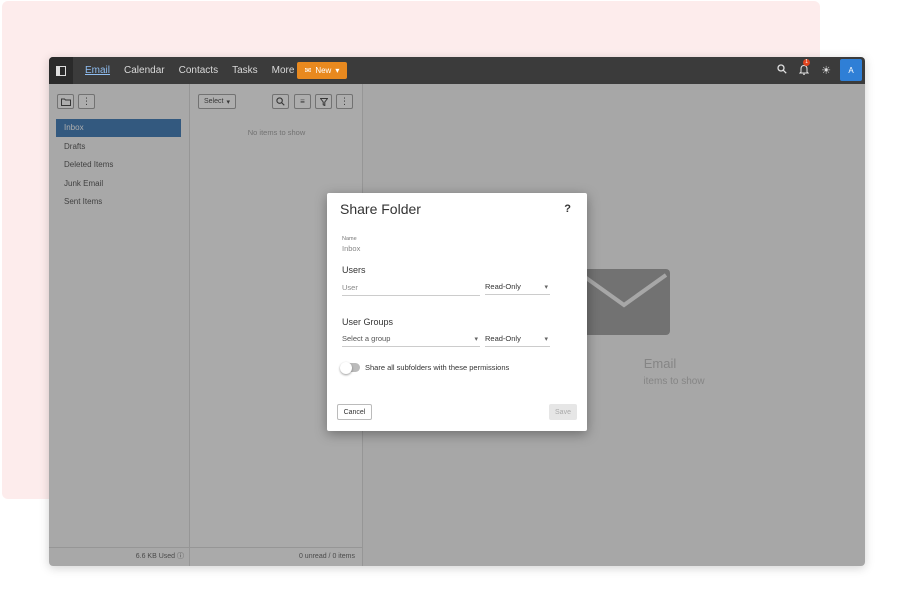 This screenshot has width=900, height=600. What do you see at coordinates (198, 70) in the screenshot?
I see `nav-contacts: Contacts` at bounding box center [198, 70].